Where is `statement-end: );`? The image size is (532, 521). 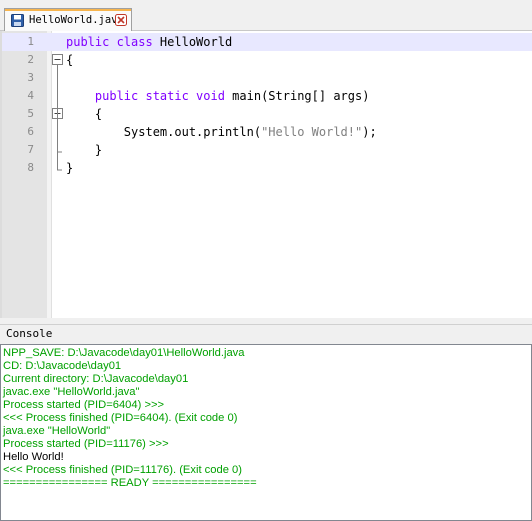
statement-end: ); is located at coordinates (369, 132).